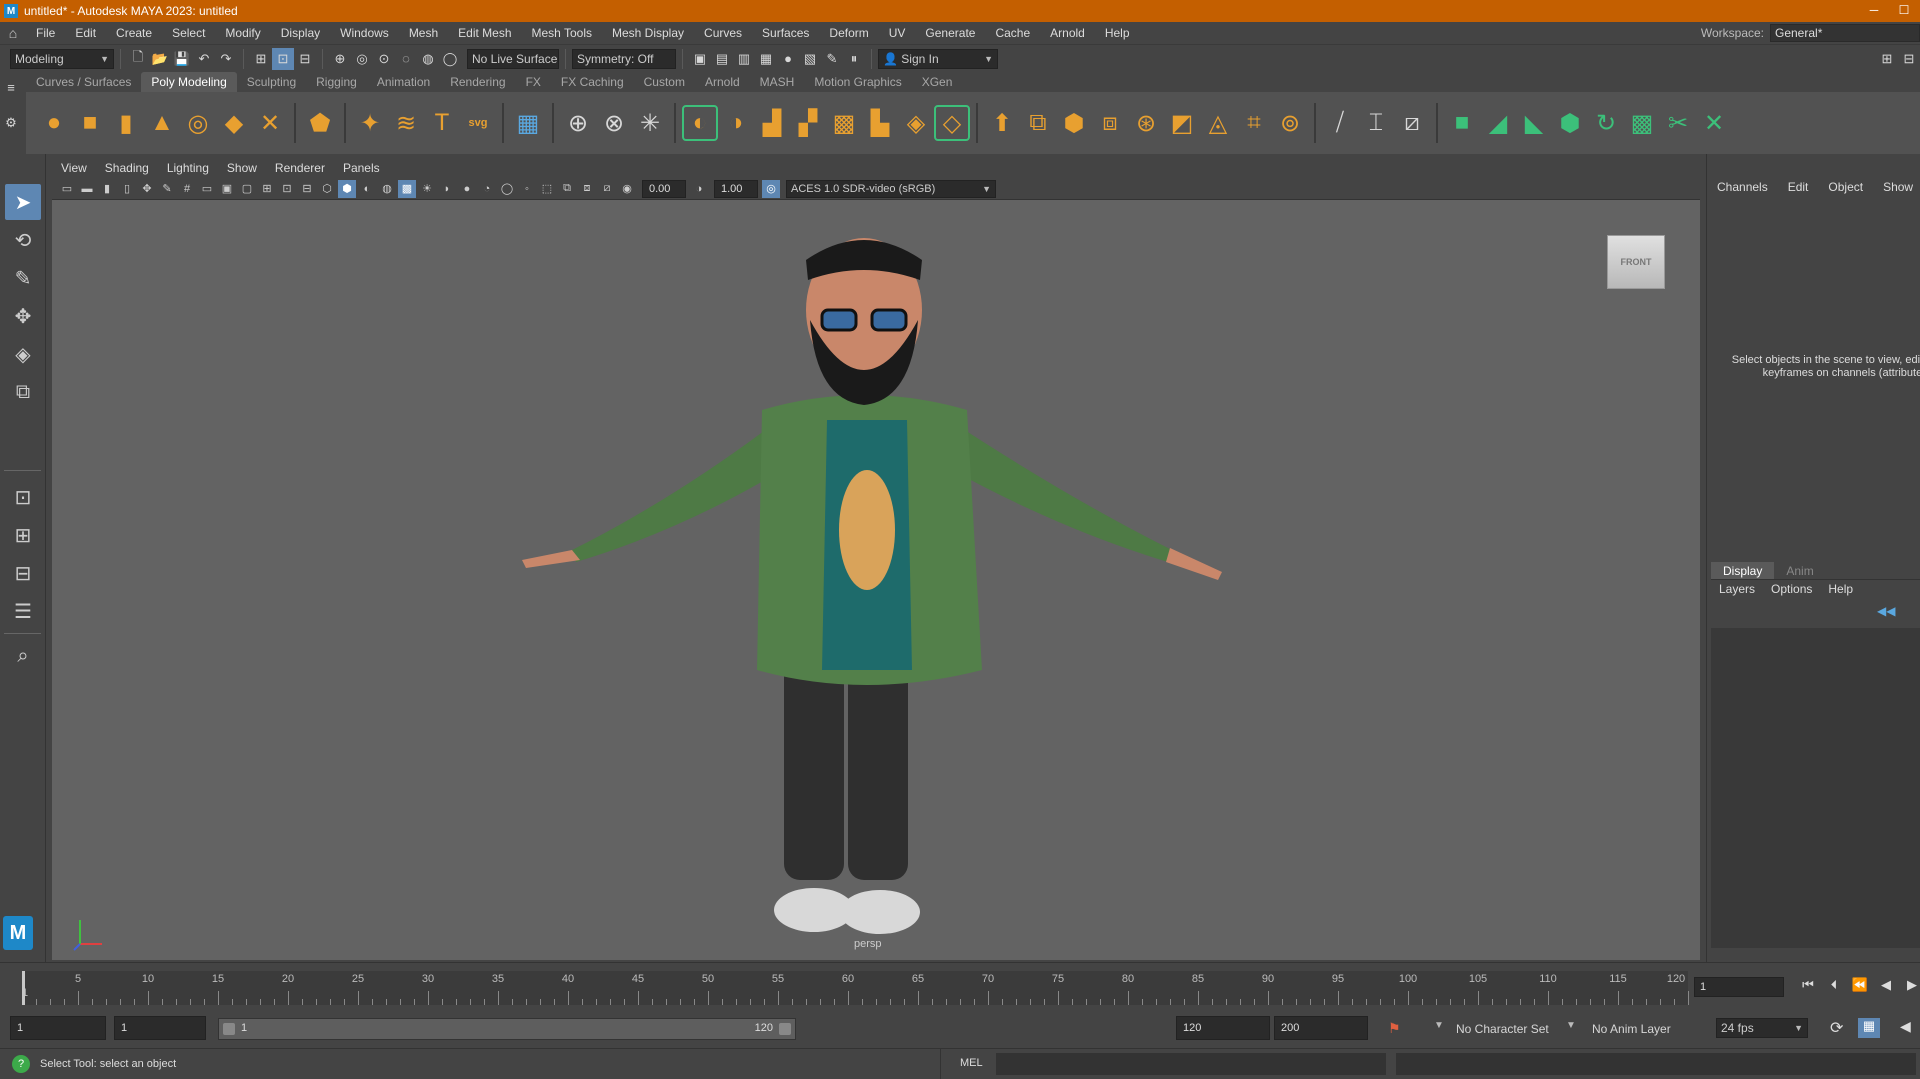 The image size is (1920, 1079). What do you see at coordinates (189, 82) in the screenshot?
I see `shelf-tab-poly-modeling: Poly Modeling` at bounding box center [189, 82].